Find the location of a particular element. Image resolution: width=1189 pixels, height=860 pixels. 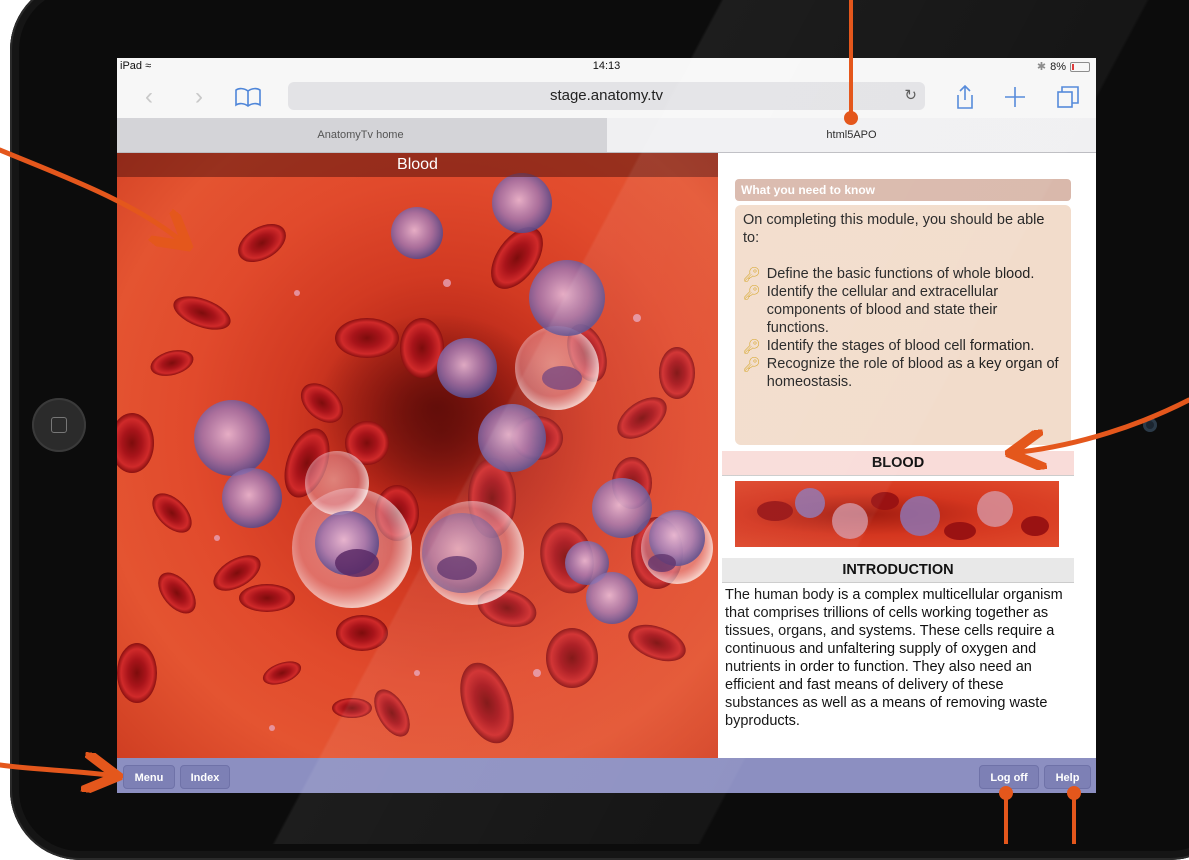

bottom-toolbar: Menu Index Log off Help is located at coordinates (606, 775).